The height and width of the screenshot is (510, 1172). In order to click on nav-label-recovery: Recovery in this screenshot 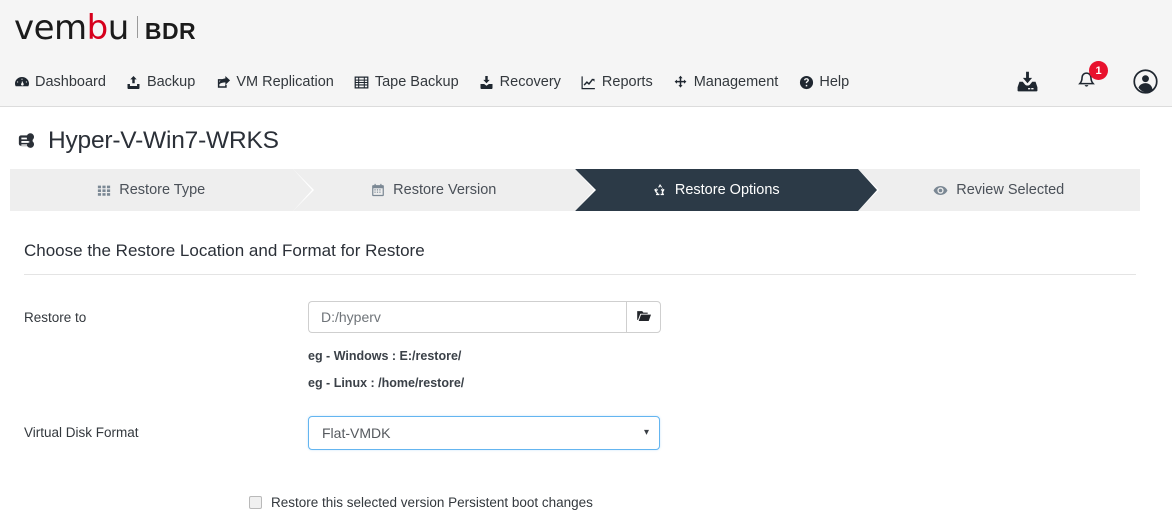, I will do `click(530, 82)`.